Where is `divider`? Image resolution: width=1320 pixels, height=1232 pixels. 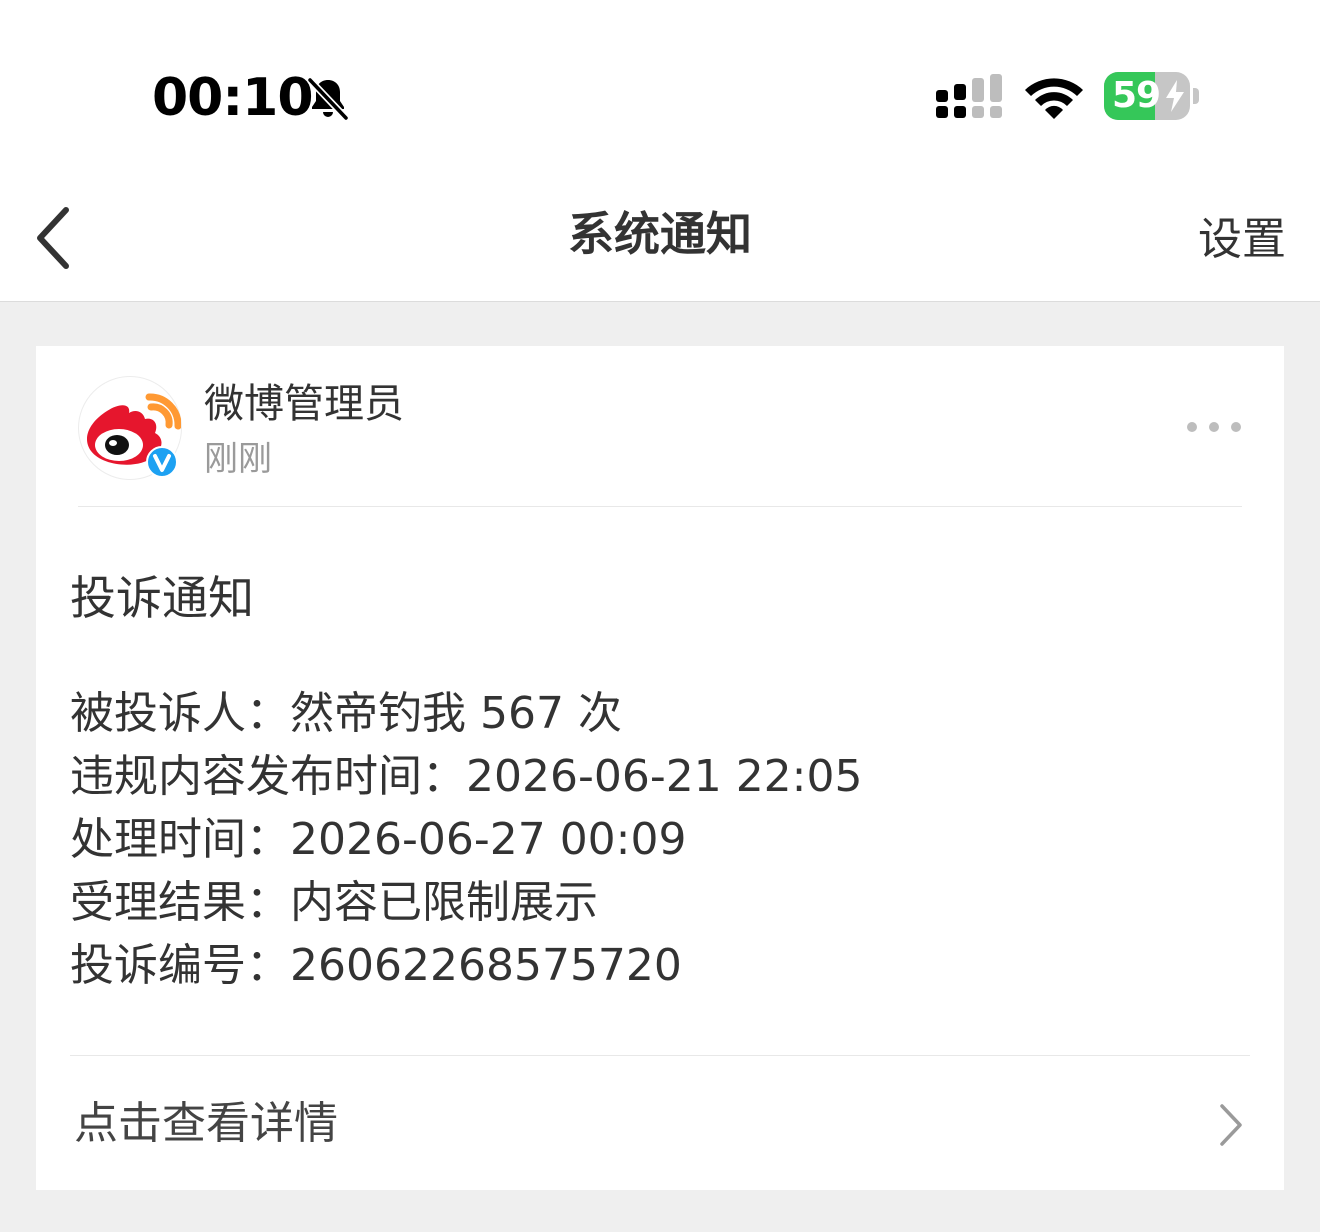 divider is located at coordinates (660, 506).